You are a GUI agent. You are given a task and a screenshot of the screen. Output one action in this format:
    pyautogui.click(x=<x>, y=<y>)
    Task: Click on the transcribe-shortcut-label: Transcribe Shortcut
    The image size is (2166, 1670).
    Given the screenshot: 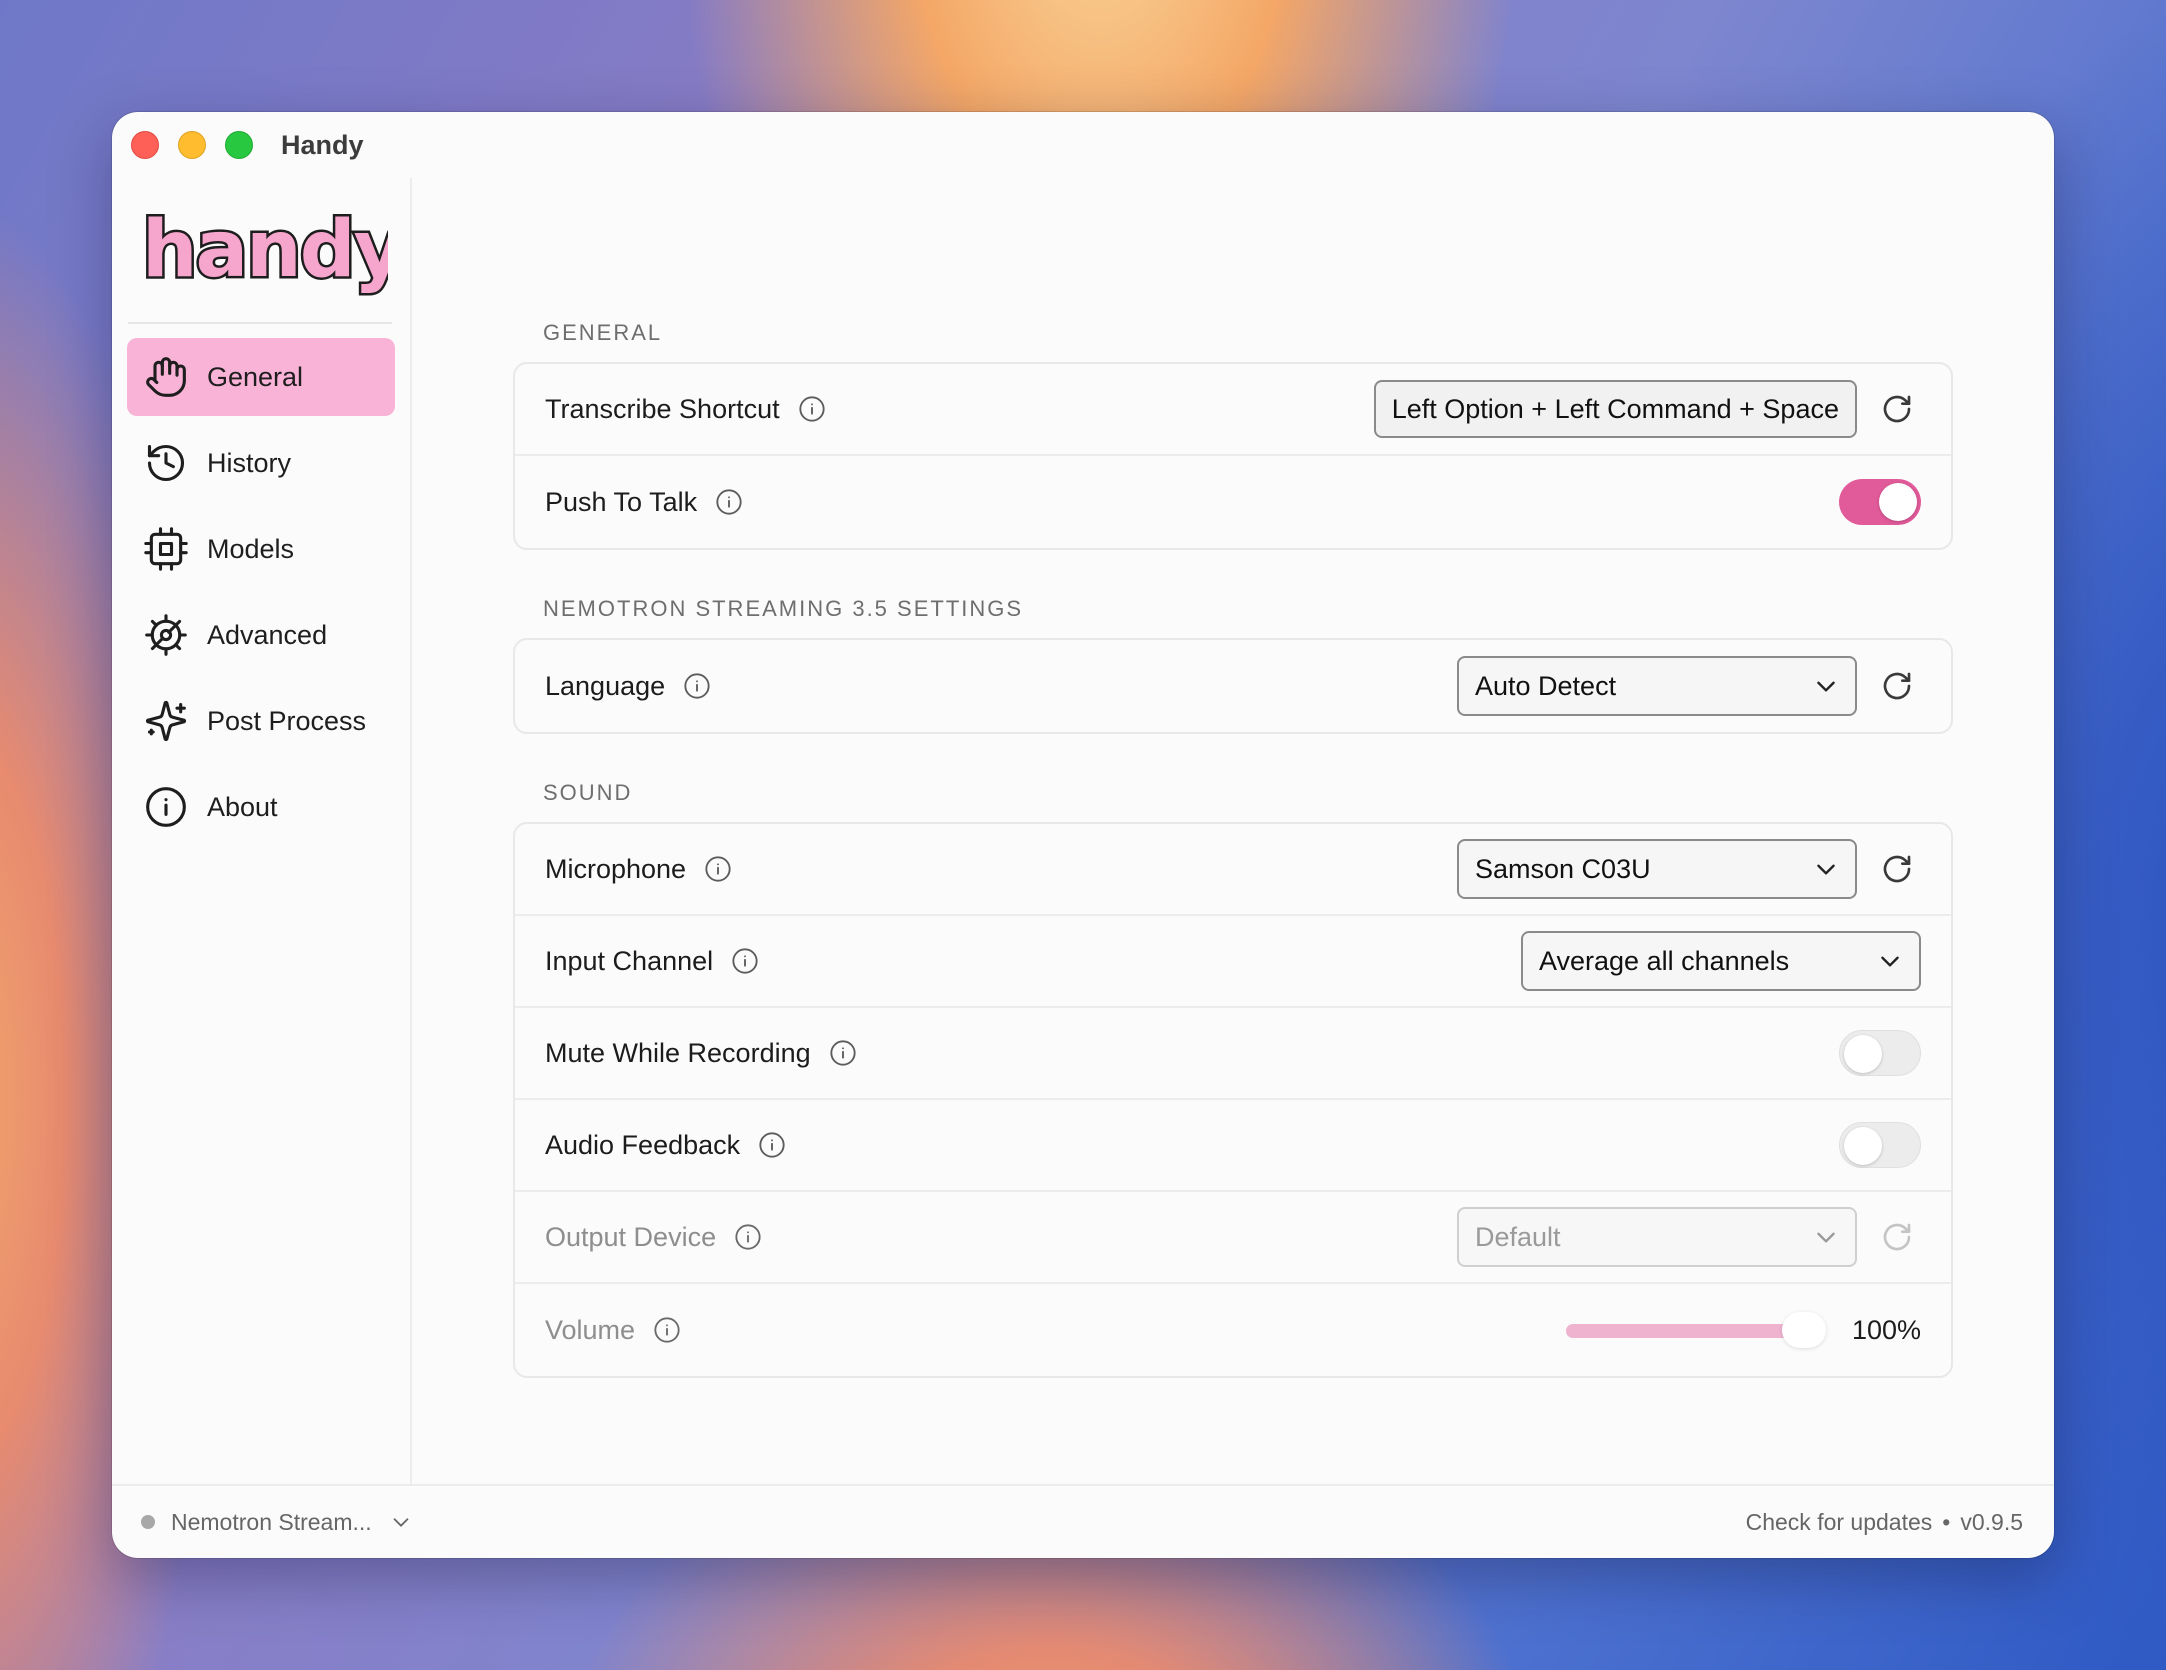 What is the action you would take?
    pyautogui.click(x=662, y=408)
    